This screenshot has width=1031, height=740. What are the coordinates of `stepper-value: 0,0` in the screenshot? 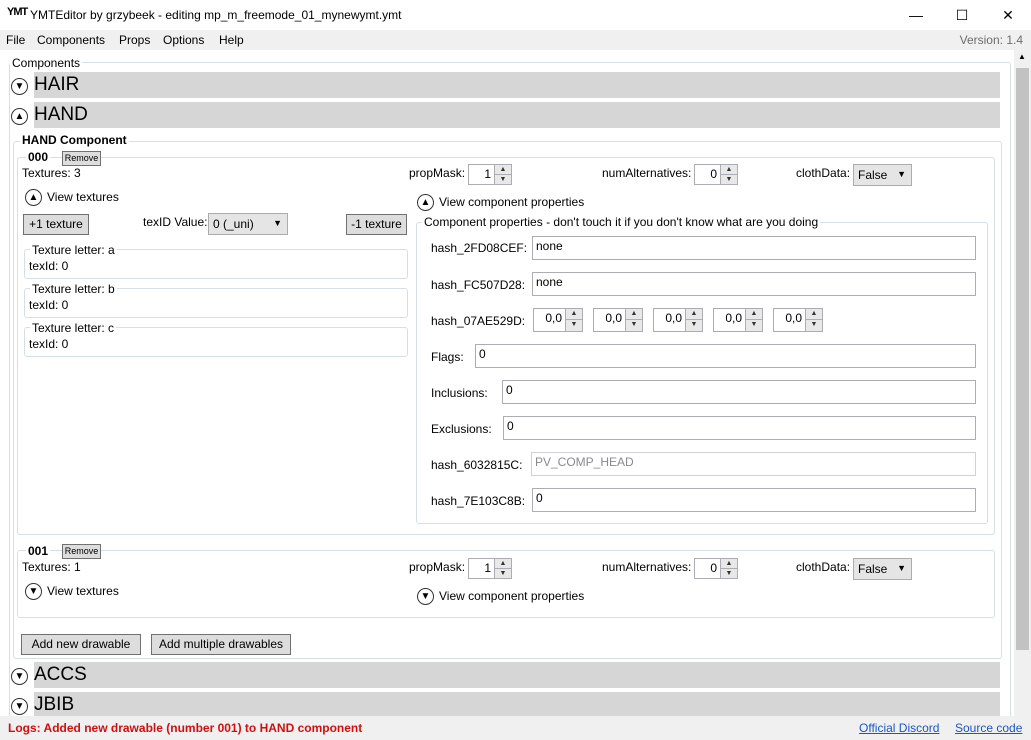 It's located at (553, 318).